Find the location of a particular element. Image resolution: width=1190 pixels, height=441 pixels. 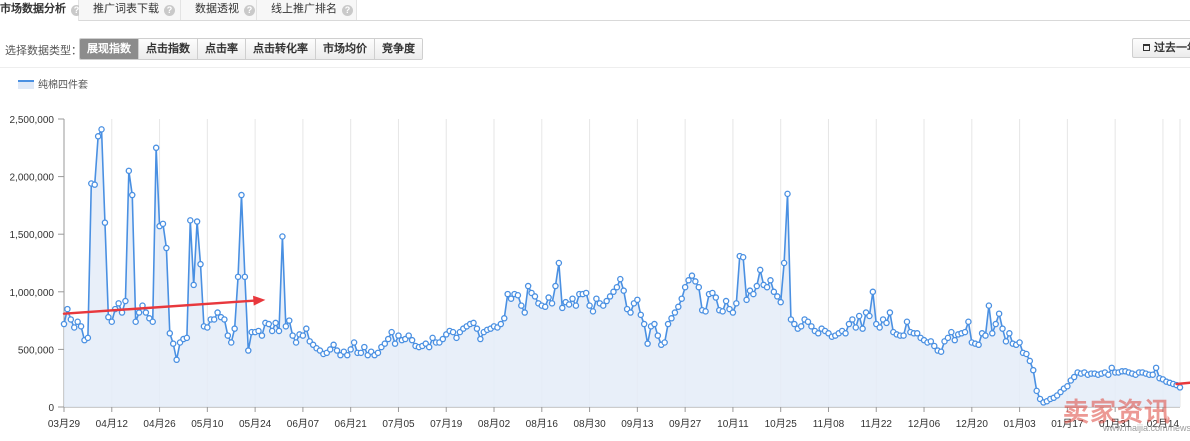

y-tick-label: 0 is located at coordinates (51, 408).